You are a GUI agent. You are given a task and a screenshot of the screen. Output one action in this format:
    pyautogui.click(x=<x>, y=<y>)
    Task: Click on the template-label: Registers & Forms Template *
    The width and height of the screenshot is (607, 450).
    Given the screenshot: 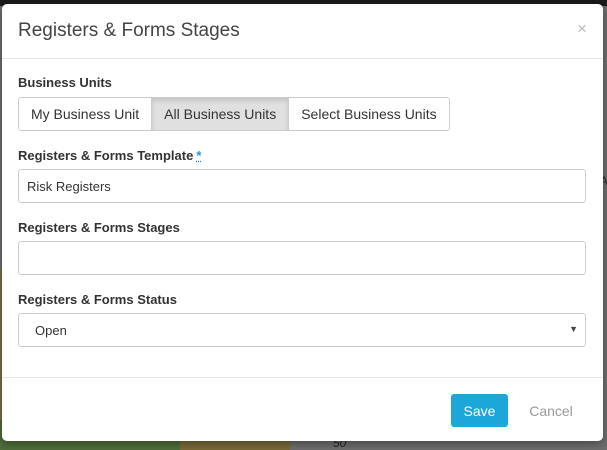 What is the action you would take?
    pyautogui.click(x=109, y=155)
    